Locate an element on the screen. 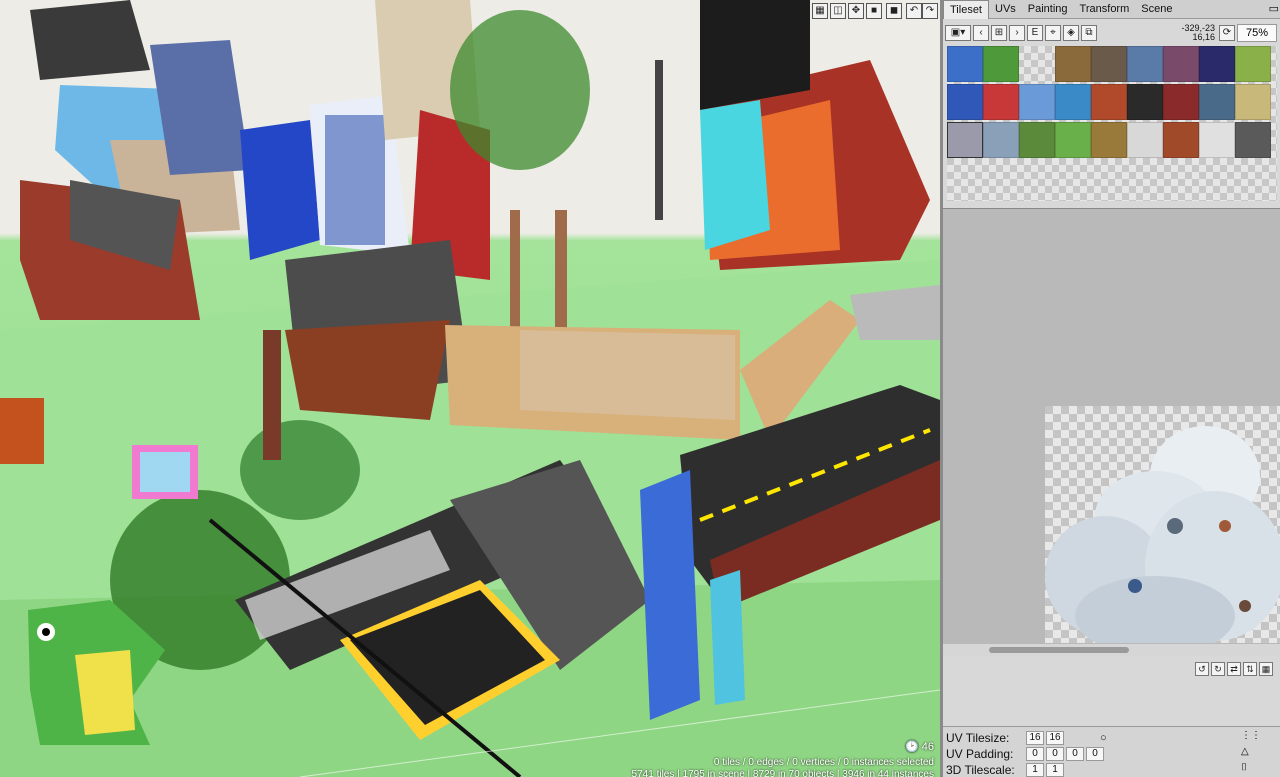  tileset-grid is located at coordinates (1112, 123).